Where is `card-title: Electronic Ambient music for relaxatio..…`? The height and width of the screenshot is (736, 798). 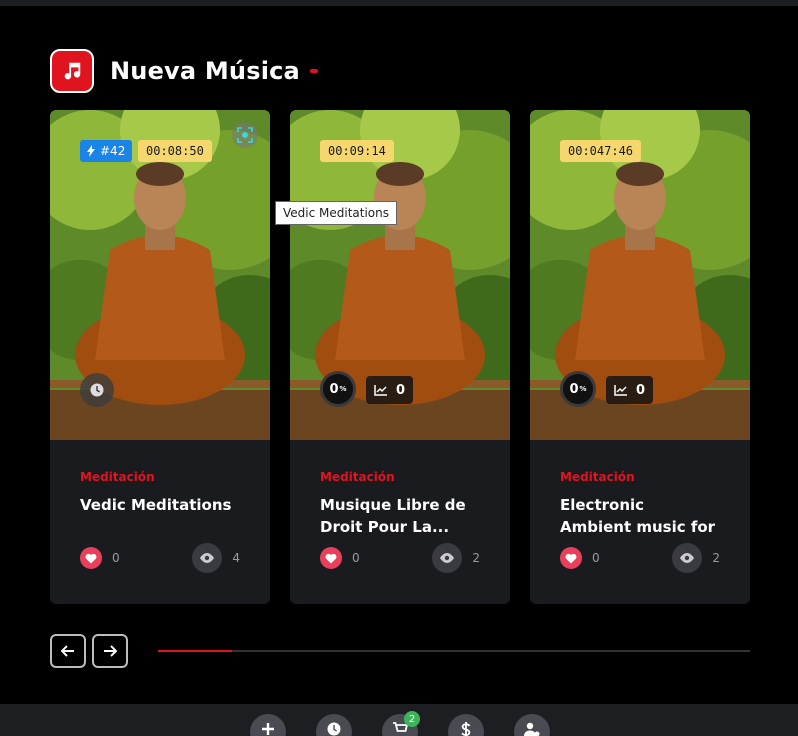 card-title: Electronic Ambient music for relaxatio..… is located at coordinates (640, 516).